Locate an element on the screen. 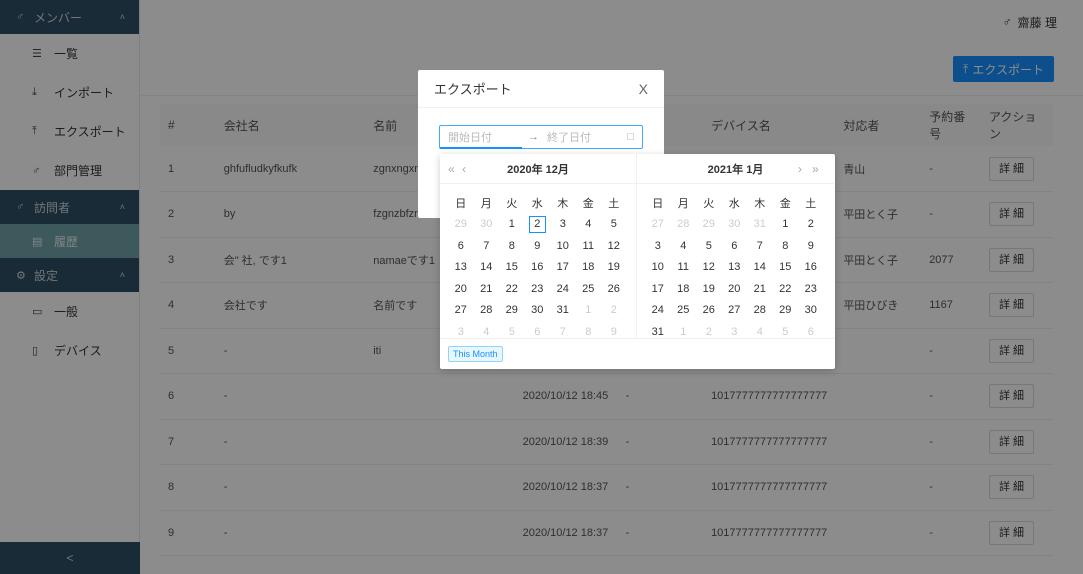  weekday-label: 土 is located at coordinates (614, 203).